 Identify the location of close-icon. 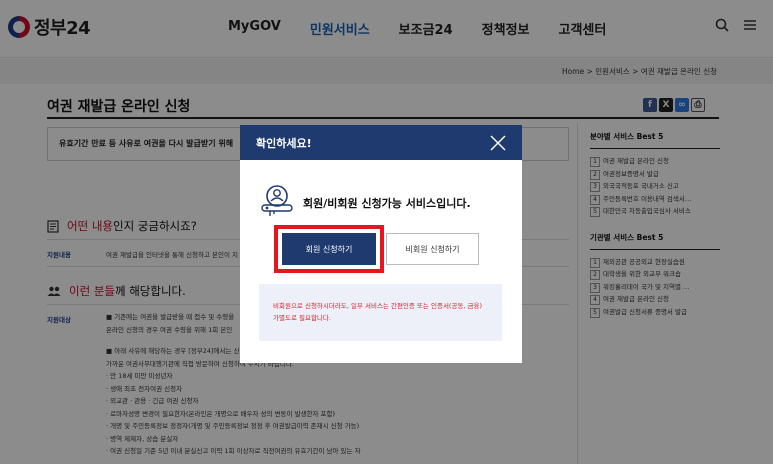
(498, 143).